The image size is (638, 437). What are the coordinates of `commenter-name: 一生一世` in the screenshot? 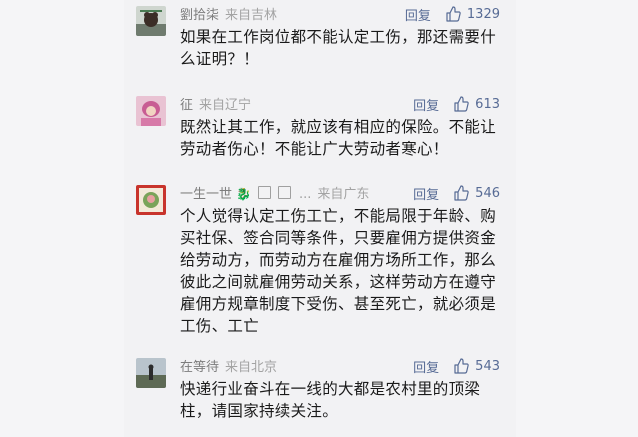 It's located at (206, 194).